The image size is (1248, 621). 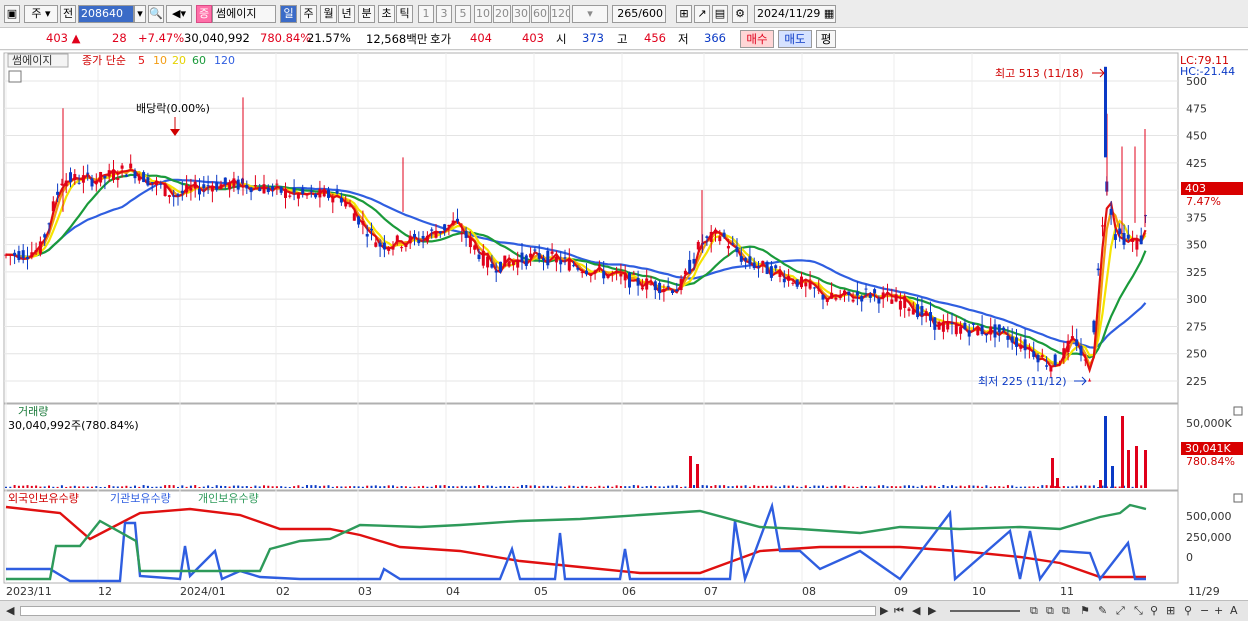 I want to click on minute-tab-6: 60, so click(x=540, y=14).